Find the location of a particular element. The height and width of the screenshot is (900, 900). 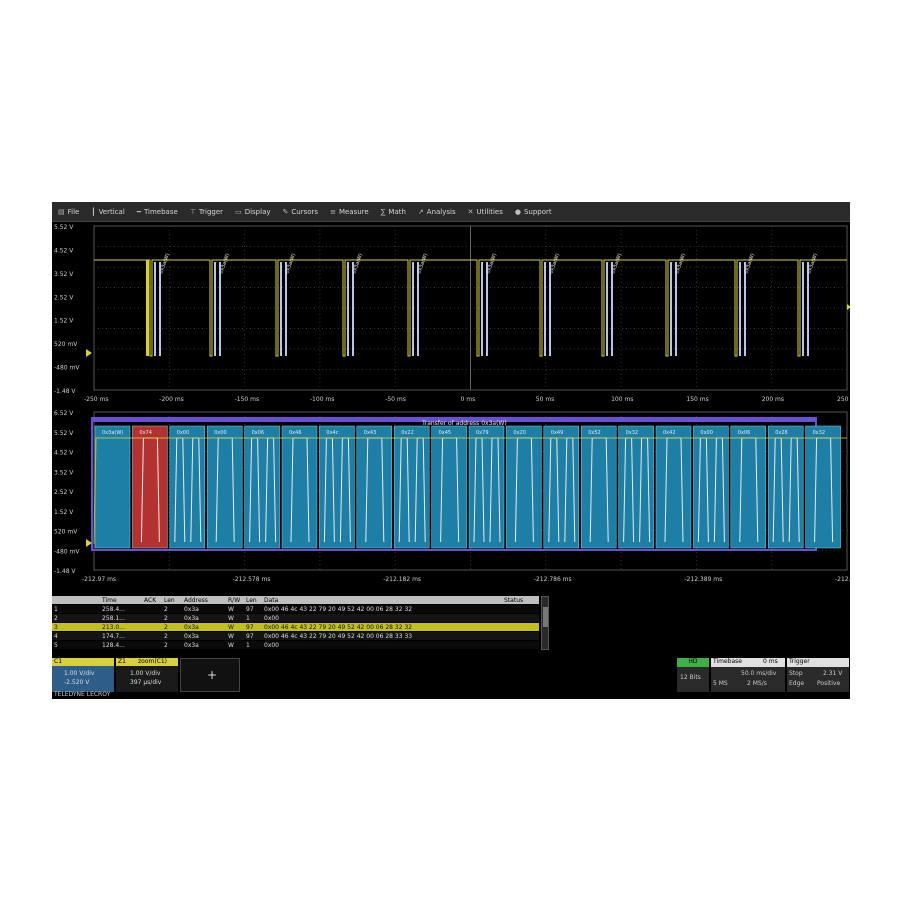

z1-source: zoom(C1) is located at coordinates (153, 661).